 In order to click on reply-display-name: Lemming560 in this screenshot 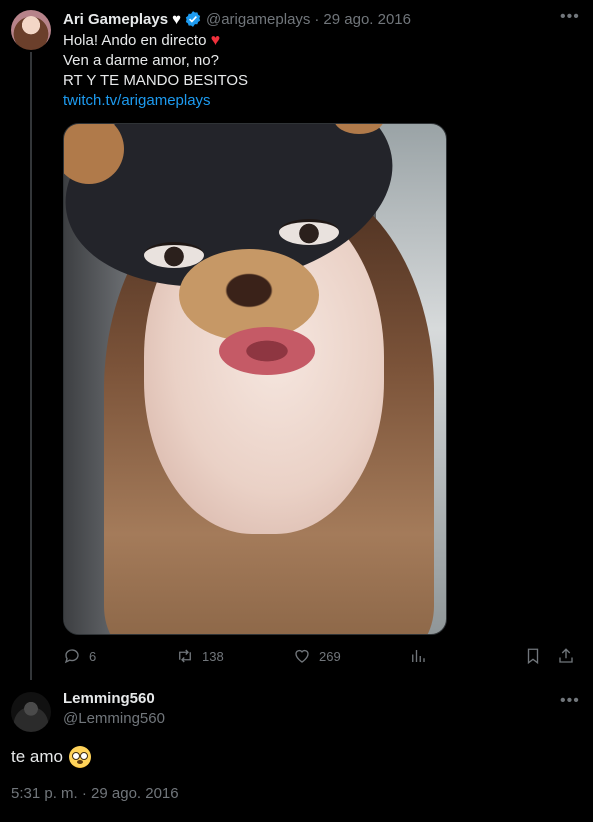, I will do `click(114, 700)`.